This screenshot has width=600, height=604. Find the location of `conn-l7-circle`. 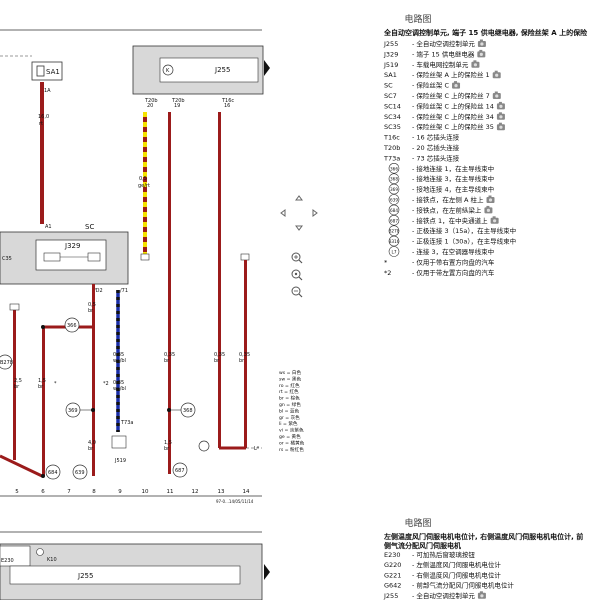

conn-l7-circle is located at coordinates (204, 446).